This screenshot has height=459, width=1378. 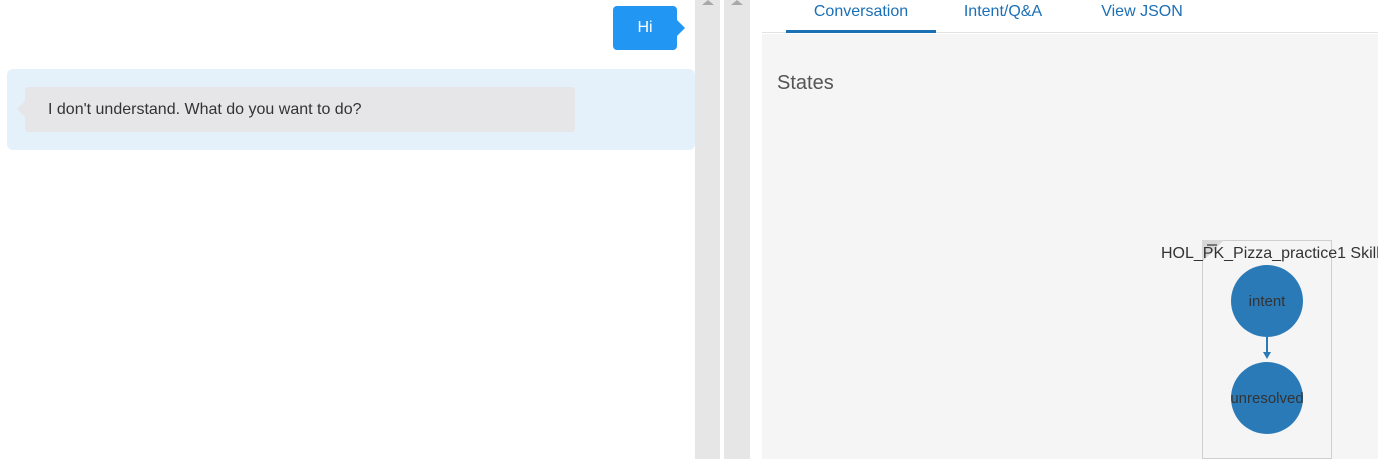 What do you see at coordinates (645, 27) in the screenshot?
I see `user-message-text: Hi` at bounding box center [645, 27].